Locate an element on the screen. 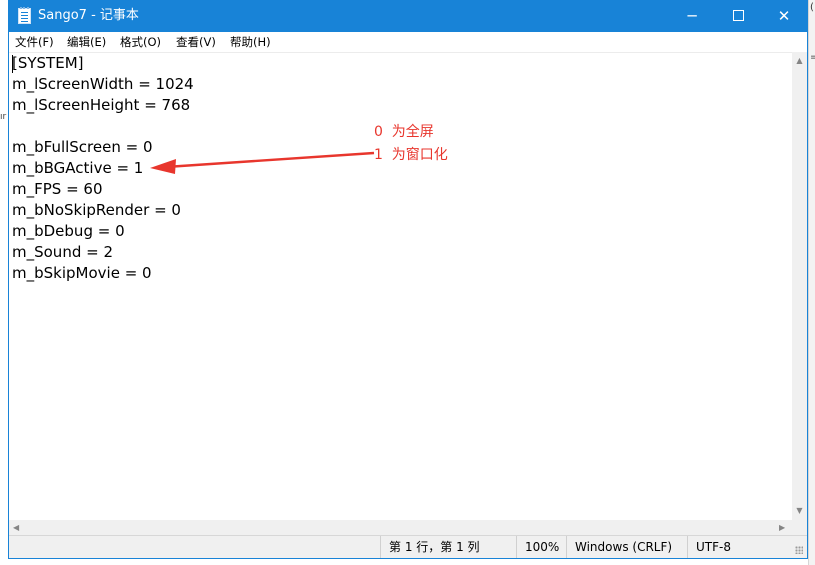 The image size is (815, 565). text-line: m_bBGActive = 1 is located at coordinates (78, 168).